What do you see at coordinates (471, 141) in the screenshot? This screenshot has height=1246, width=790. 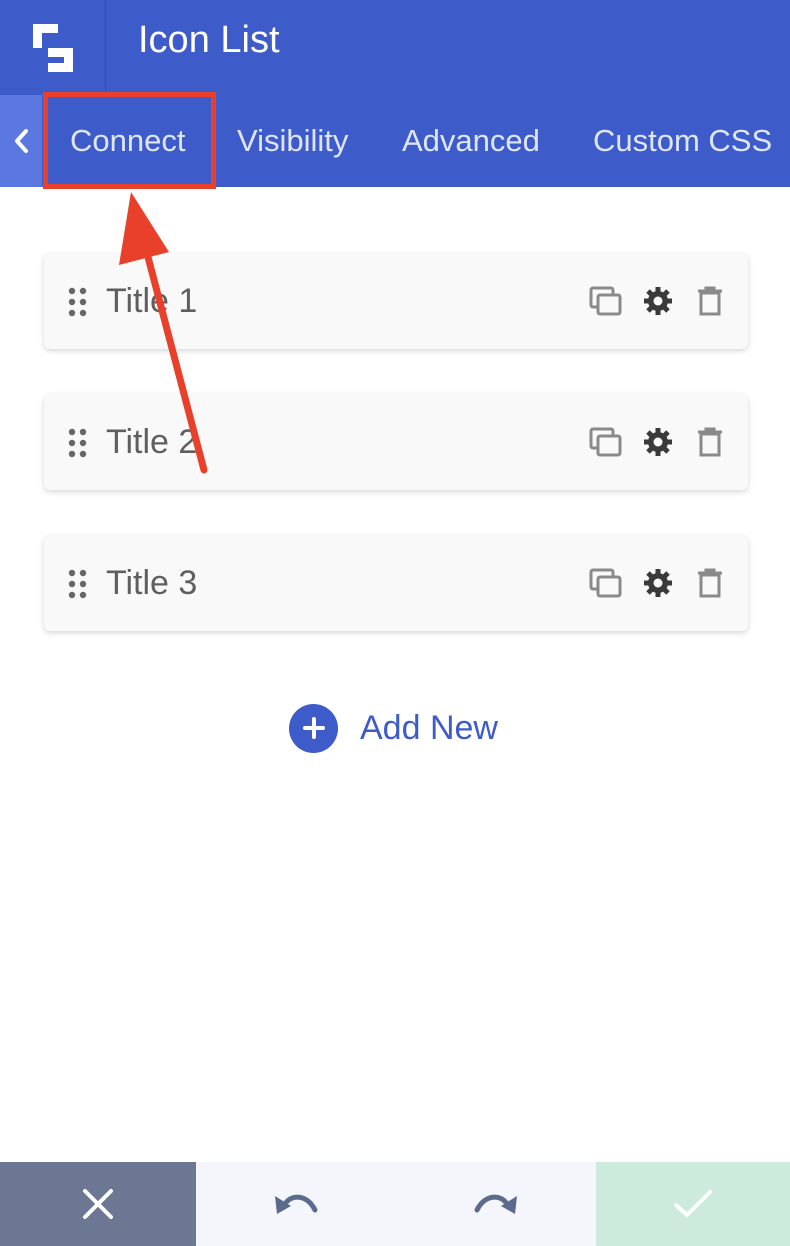 I see `tab-advanced: Advanced` at bounding box center [471, 141].